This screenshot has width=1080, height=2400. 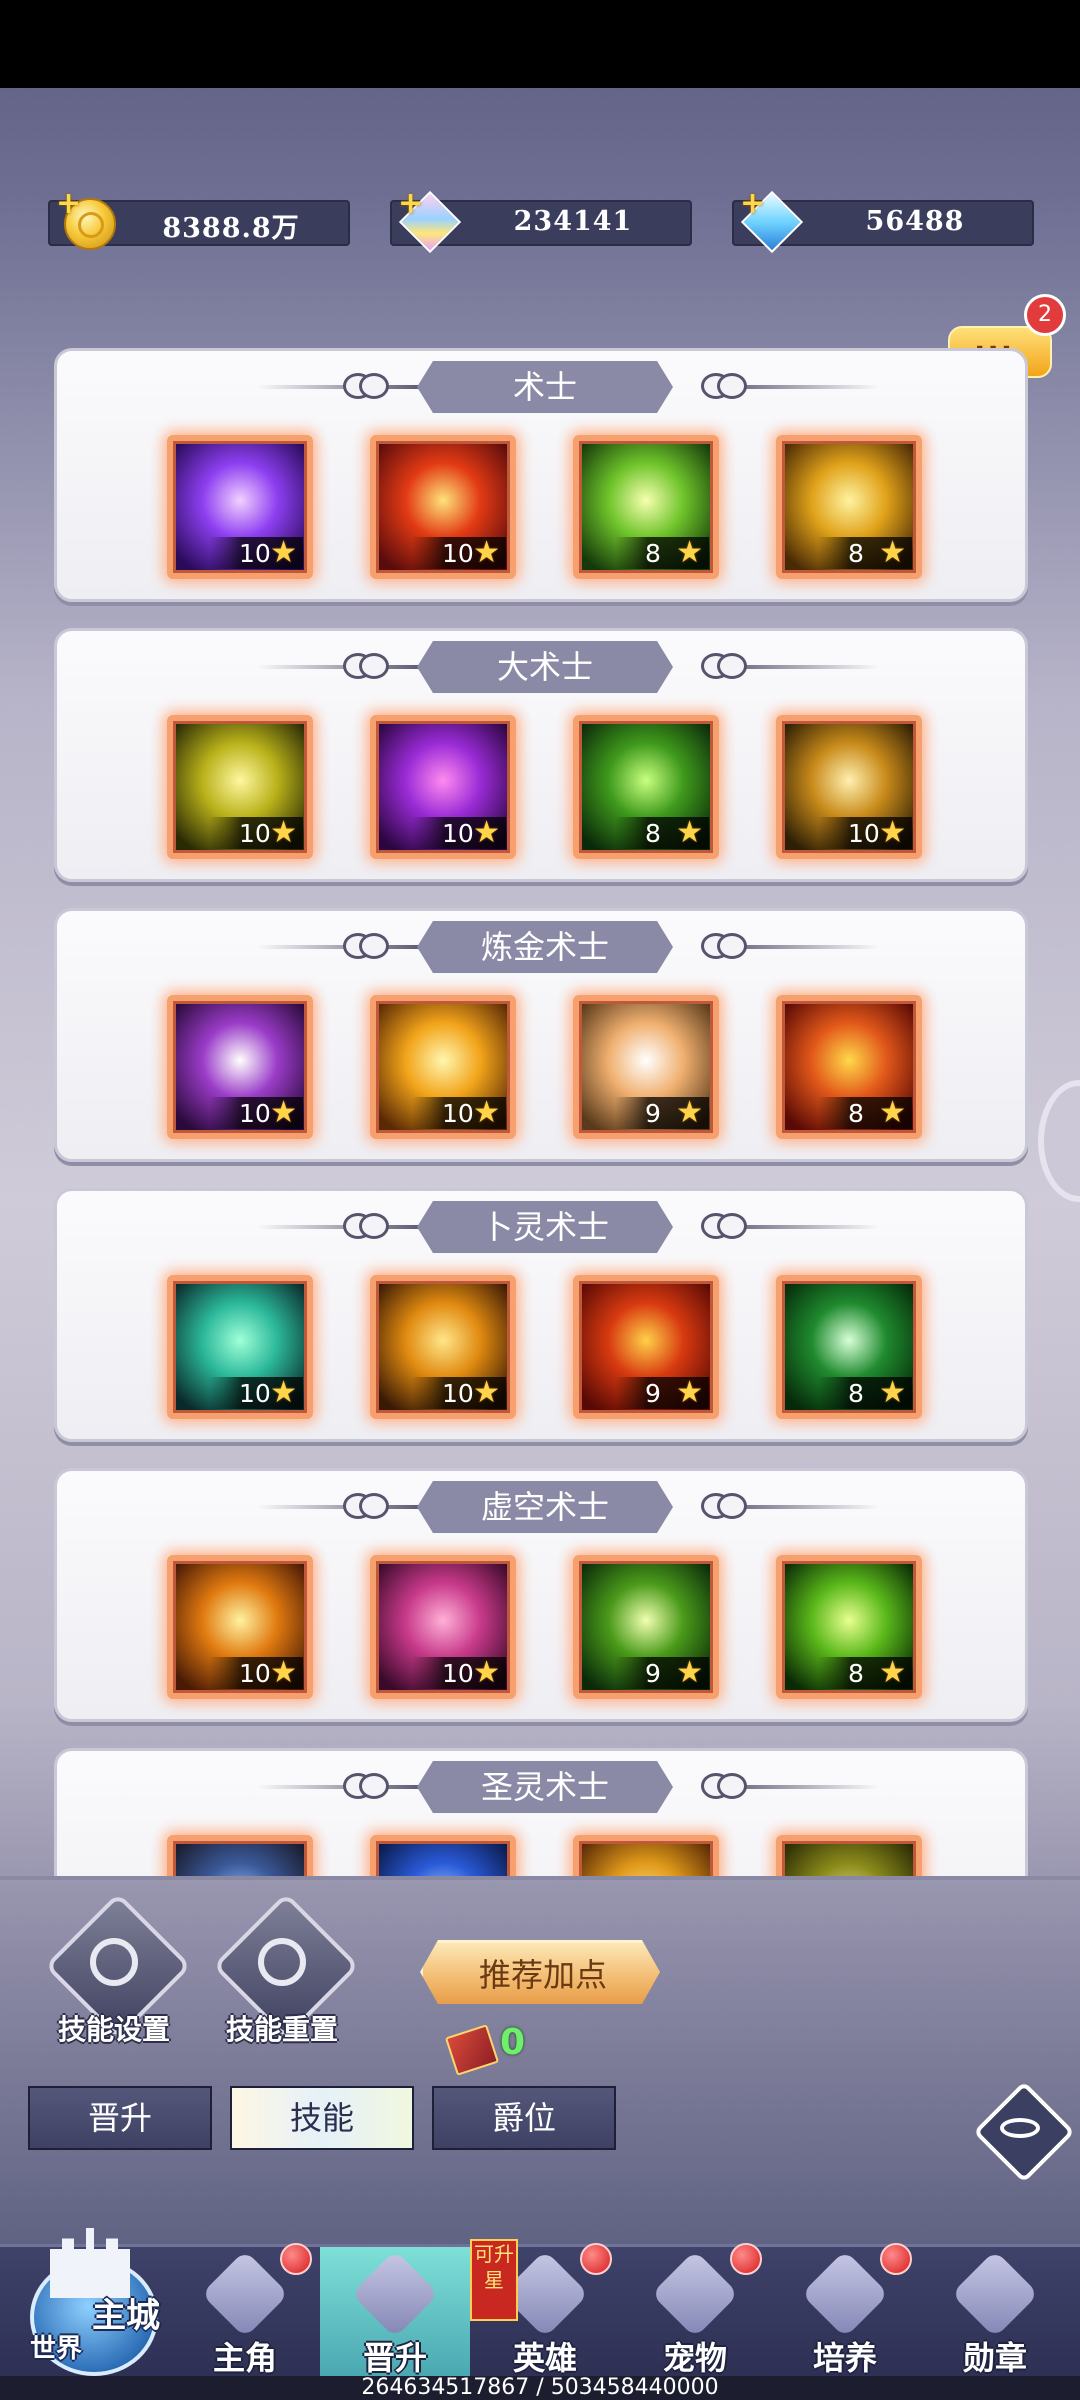 I want to click on skill-class-panel: 圣灵术士, so click(x=541, y=1812).